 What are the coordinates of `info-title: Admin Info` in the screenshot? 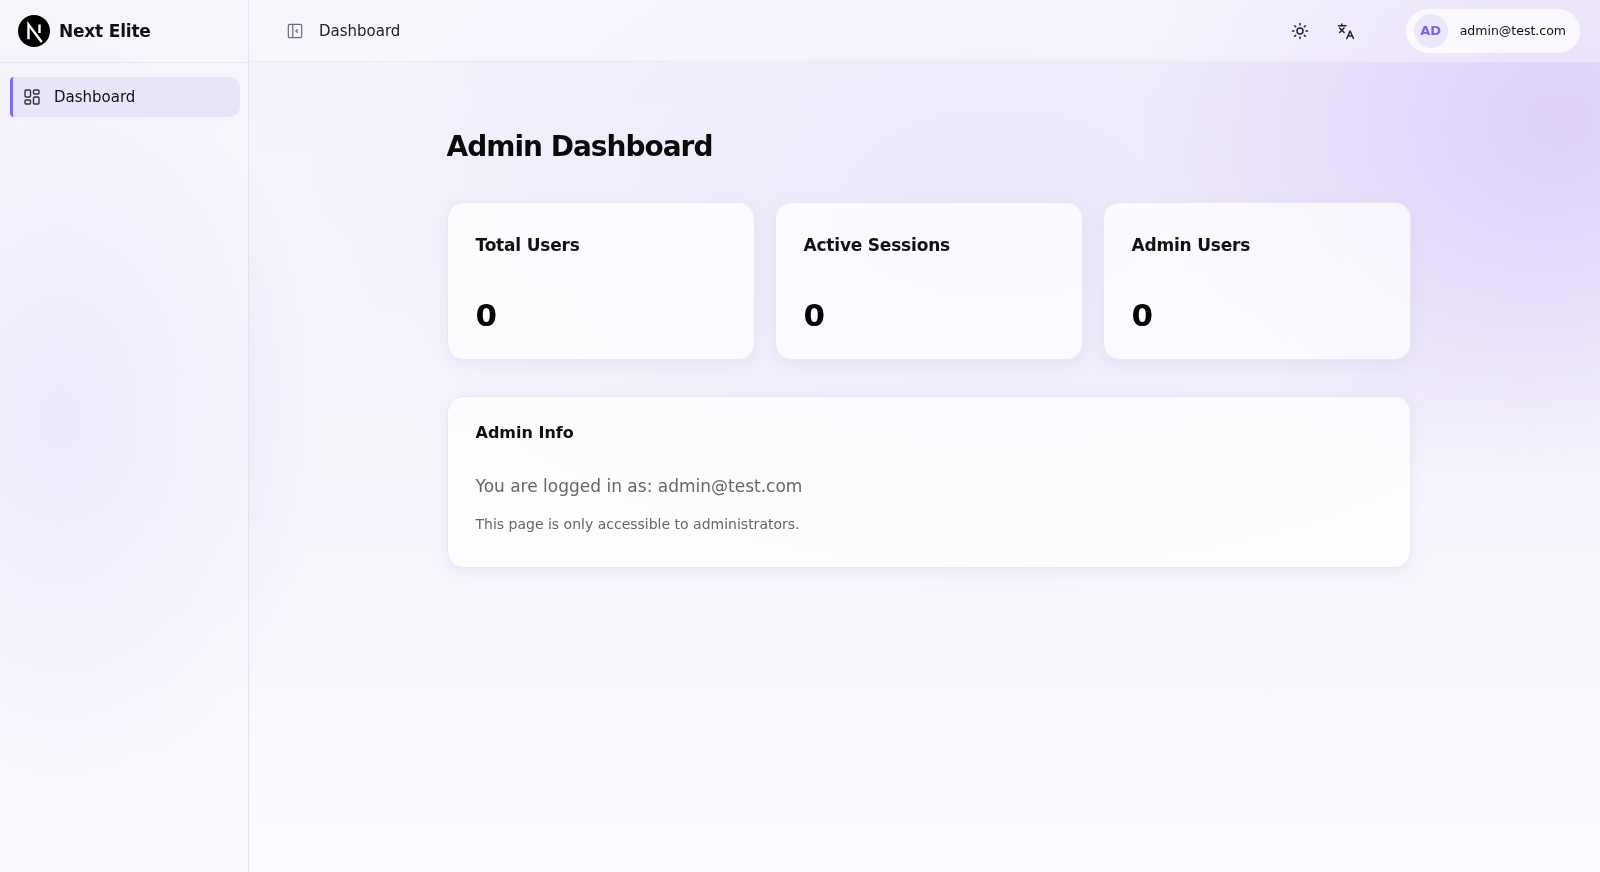 It's located at (525, 432).